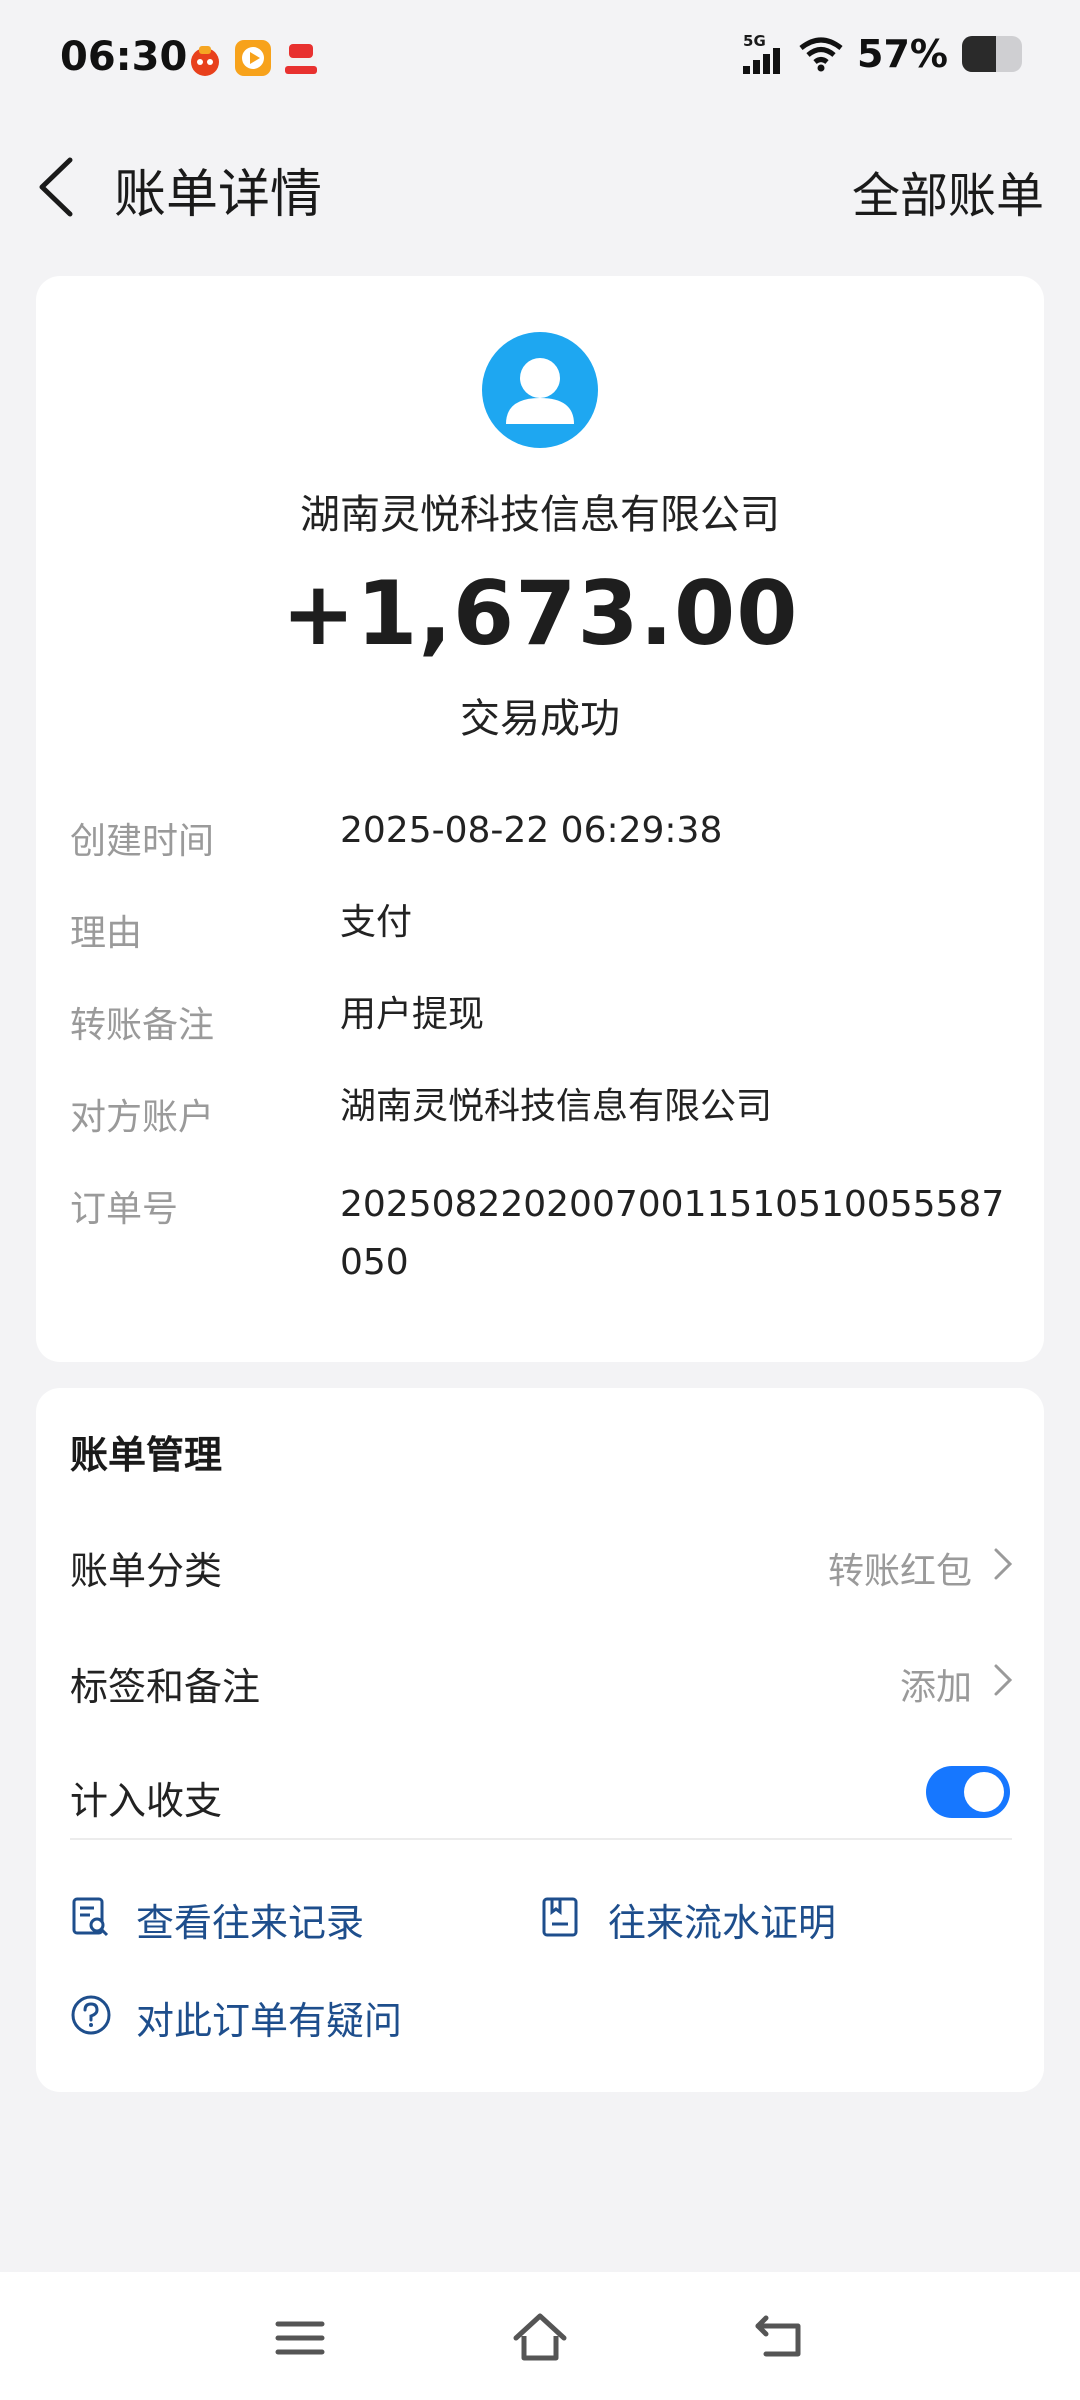 The width and height of the screenshot is (1080, 2400). I want to click on tags-value: 添加, so click(936, 1684).